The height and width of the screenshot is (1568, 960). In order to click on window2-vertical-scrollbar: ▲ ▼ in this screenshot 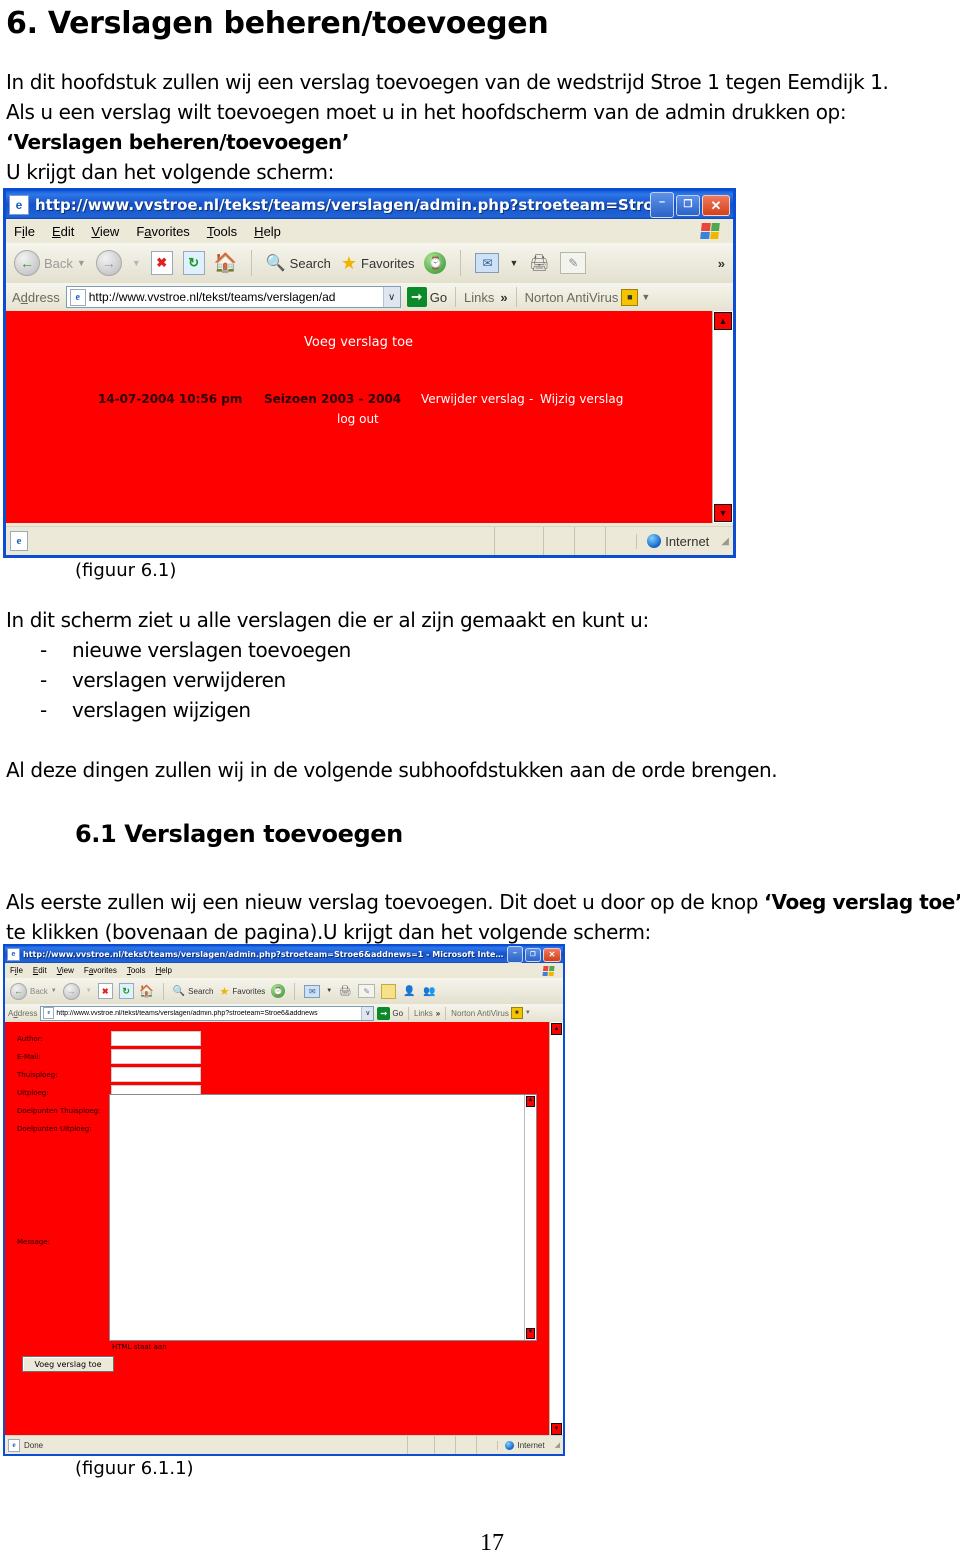, I will do `click(556, 1229)`.